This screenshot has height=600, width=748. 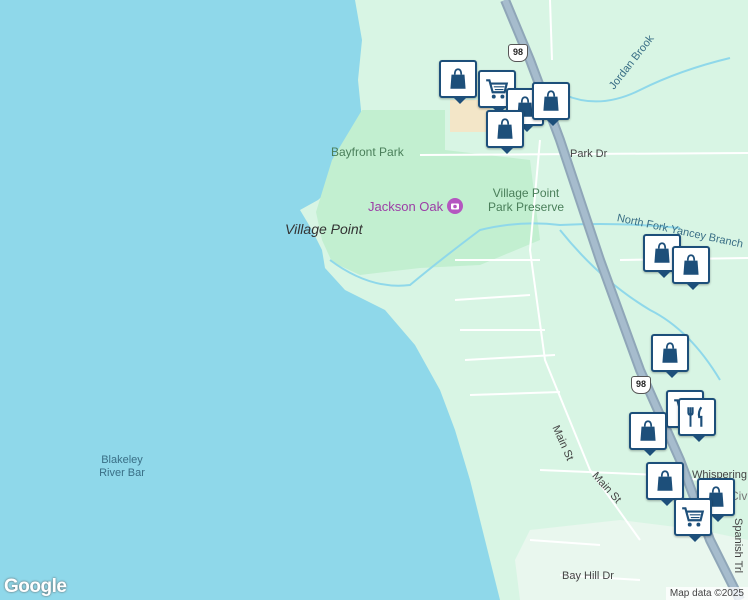 What do you see at coordinates (35, 586) in the screenshot?
I see `google-logo: Google` at bounding box center [35, 586].